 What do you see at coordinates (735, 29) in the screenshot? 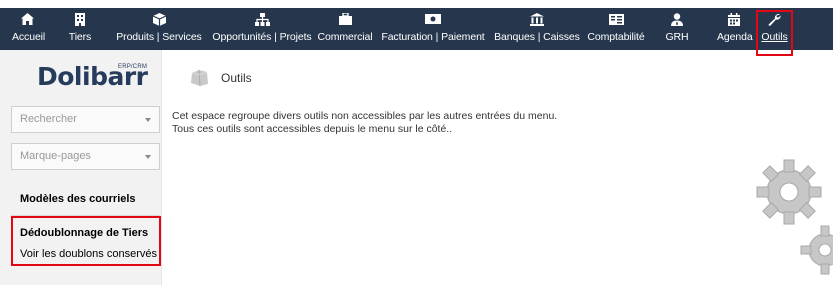
I see `menu-item-agenda: Agenda` at bounding box center [735, 29].